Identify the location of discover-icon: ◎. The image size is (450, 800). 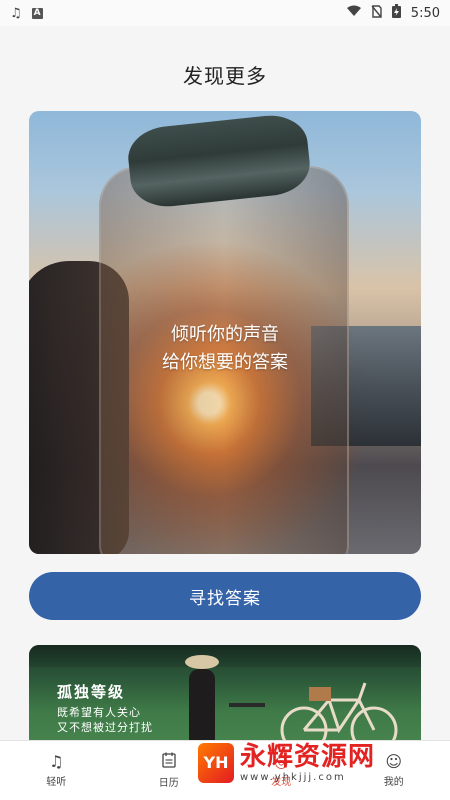
(281, 761).